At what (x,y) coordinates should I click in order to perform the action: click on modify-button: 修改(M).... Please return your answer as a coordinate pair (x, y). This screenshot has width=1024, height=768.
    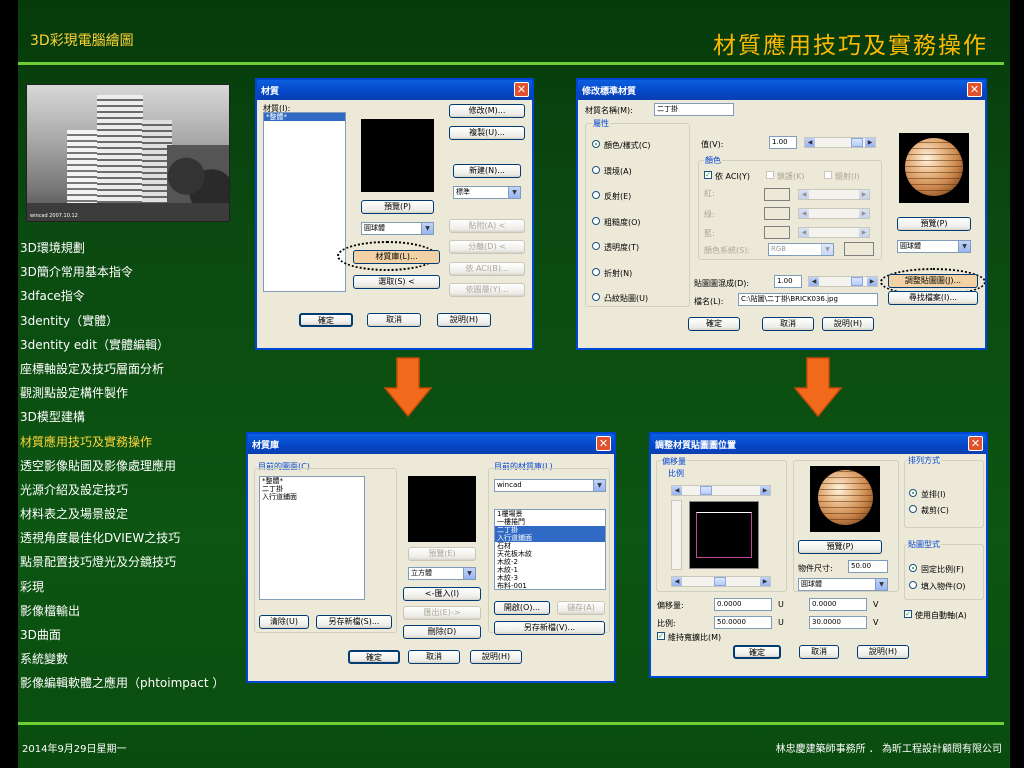
    Looking at the image, I should click on (487, 111).